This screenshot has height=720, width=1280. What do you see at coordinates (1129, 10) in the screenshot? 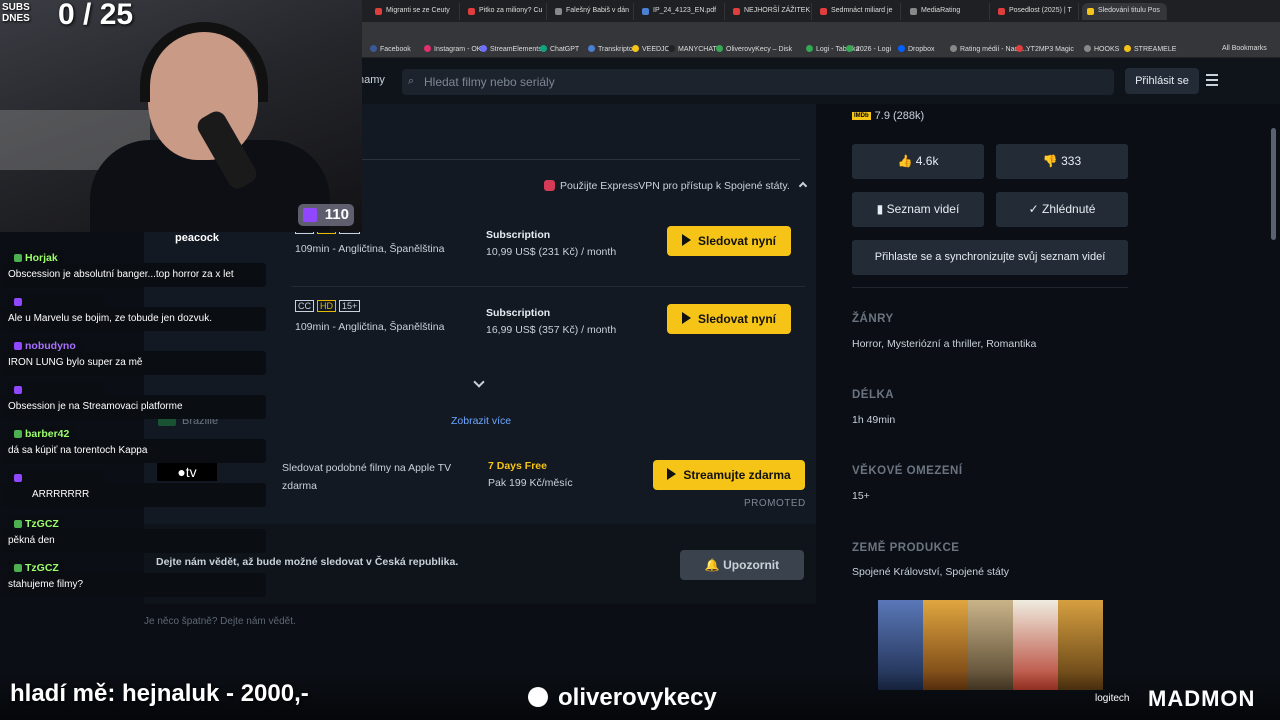
I see `browser-tab-label: Sledování titulu Pos` at bounding box center [1129, 10].